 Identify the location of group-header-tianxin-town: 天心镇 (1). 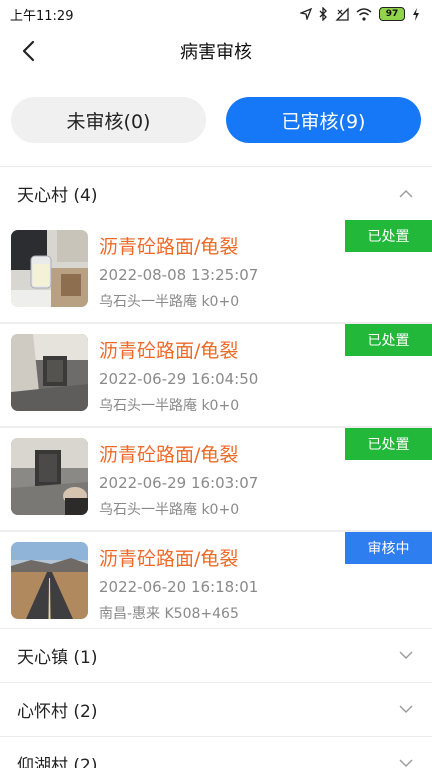
(216, 655).